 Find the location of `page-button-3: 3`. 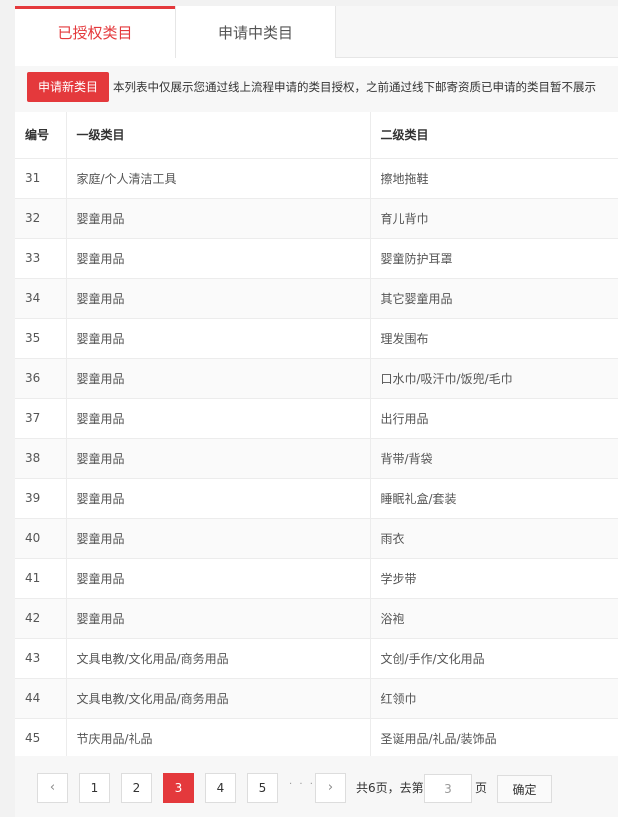

page-button-3: 3 is located at coordinates (178, 788).